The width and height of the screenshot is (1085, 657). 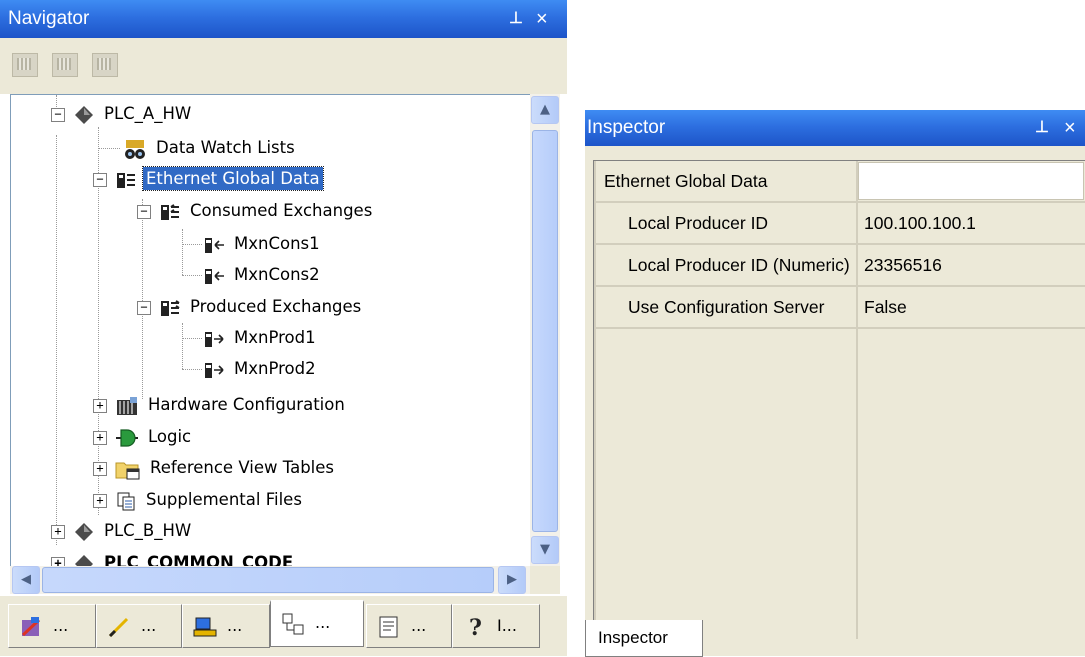 What do you see at coordinates (698, 223) in the screenshot?
I see `property-name: Local Producer ID` at bounding box center [698, 223].